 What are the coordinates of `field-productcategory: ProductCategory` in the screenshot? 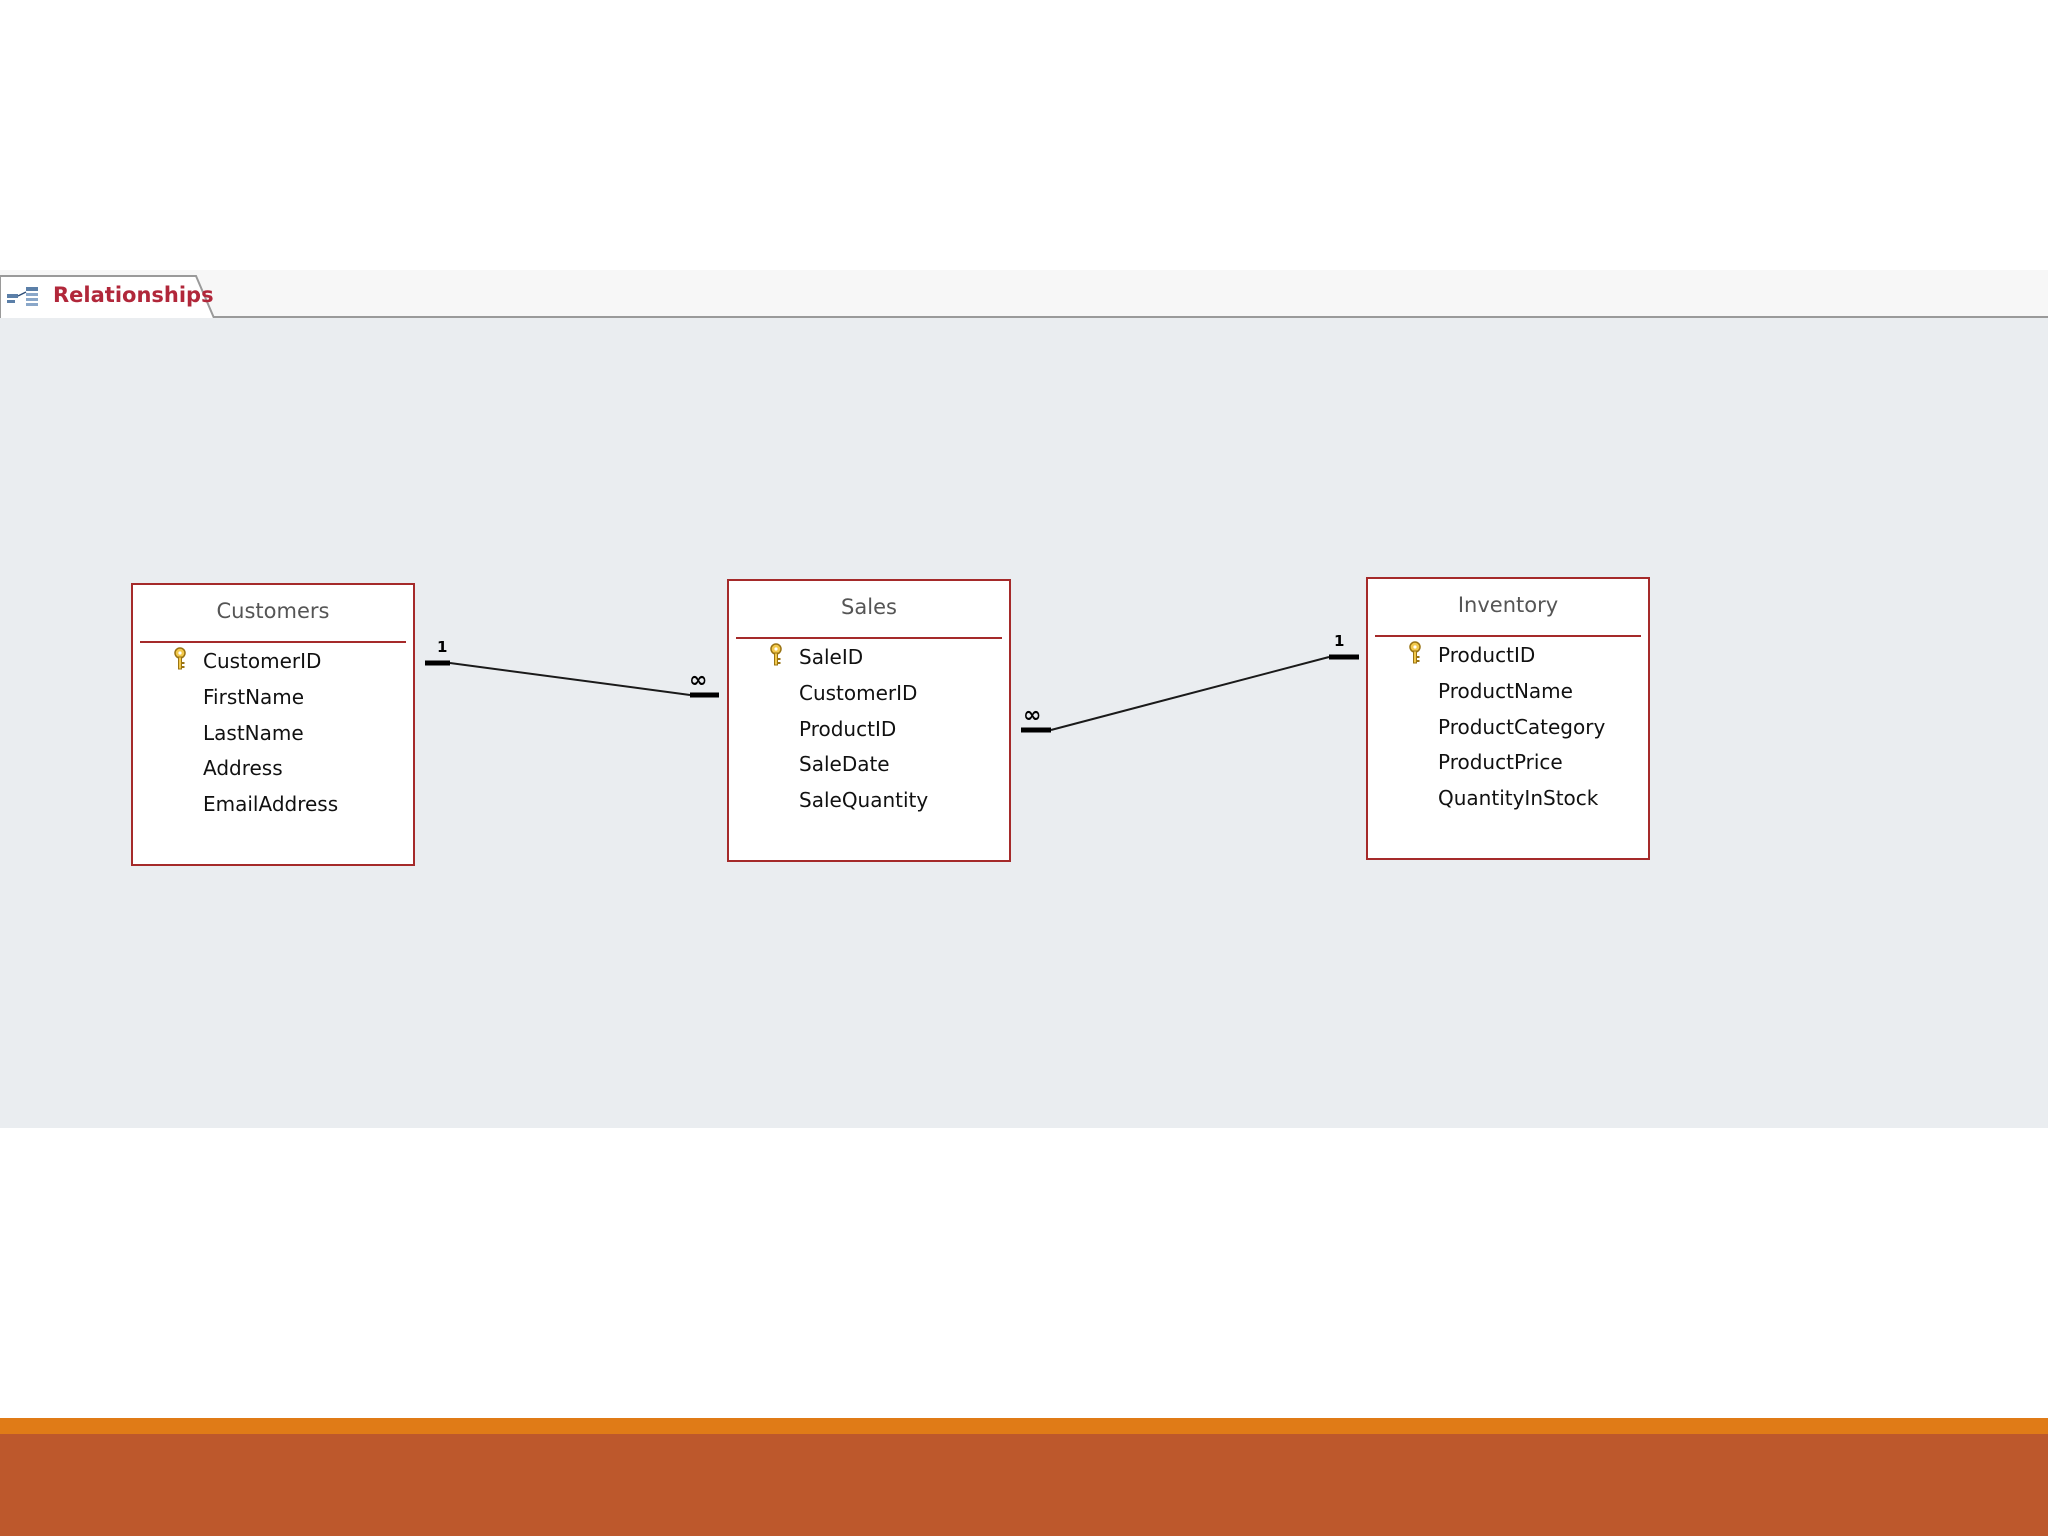 It's located at (1521, 727).